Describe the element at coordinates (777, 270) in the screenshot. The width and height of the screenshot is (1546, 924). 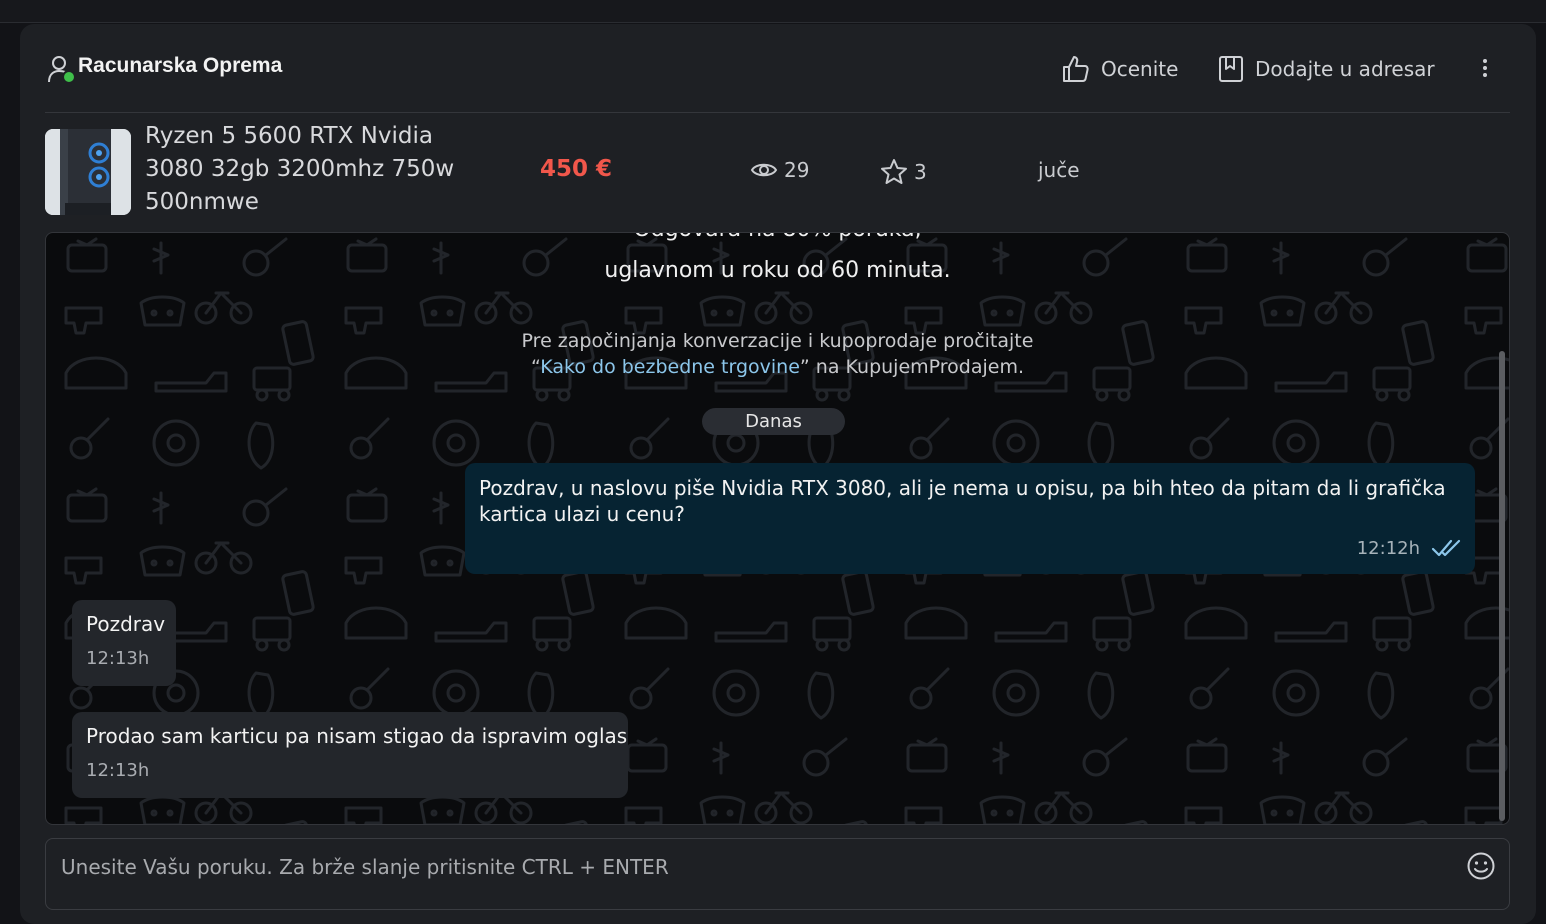
I see `response-time-text: uglavnom u roku od 60 minuta.` at that location.